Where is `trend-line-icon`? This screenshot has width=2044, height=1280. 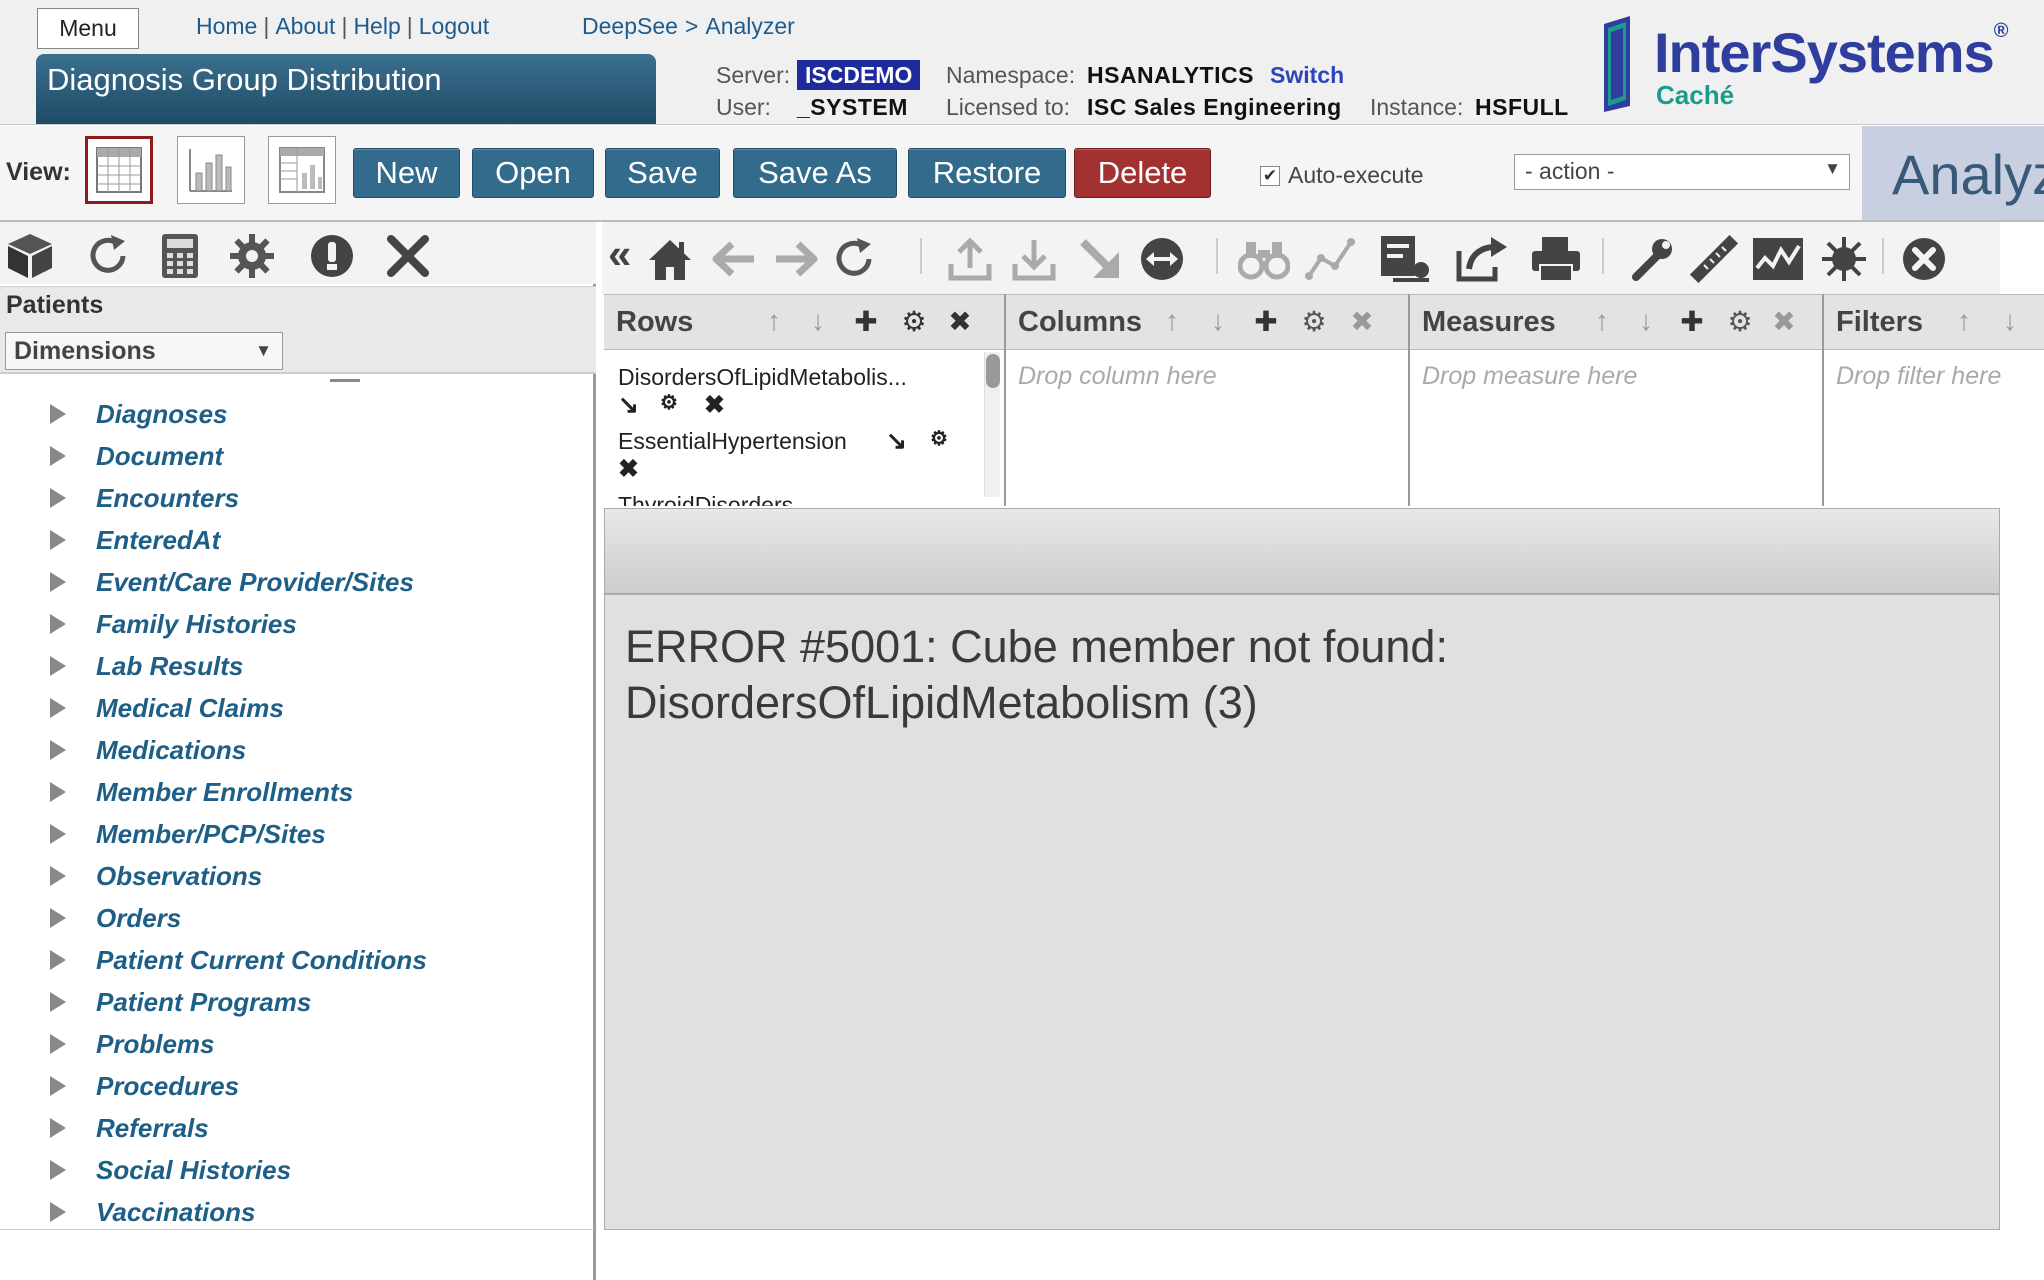 trend-line-icon is located at coordinates (1330, 259).